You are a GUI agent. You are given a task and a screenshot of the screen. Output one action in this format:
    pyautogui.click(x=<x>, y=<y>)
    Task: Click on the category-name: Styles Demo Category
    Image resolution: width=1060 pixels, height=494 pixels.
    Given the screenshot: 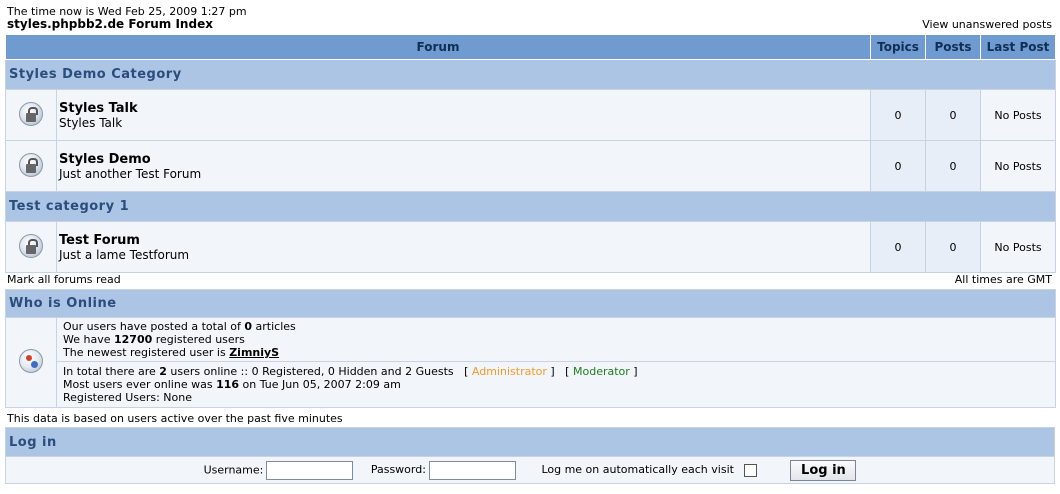 What is the action you would take?
    pyautogui.click(x=95, y=74)
    